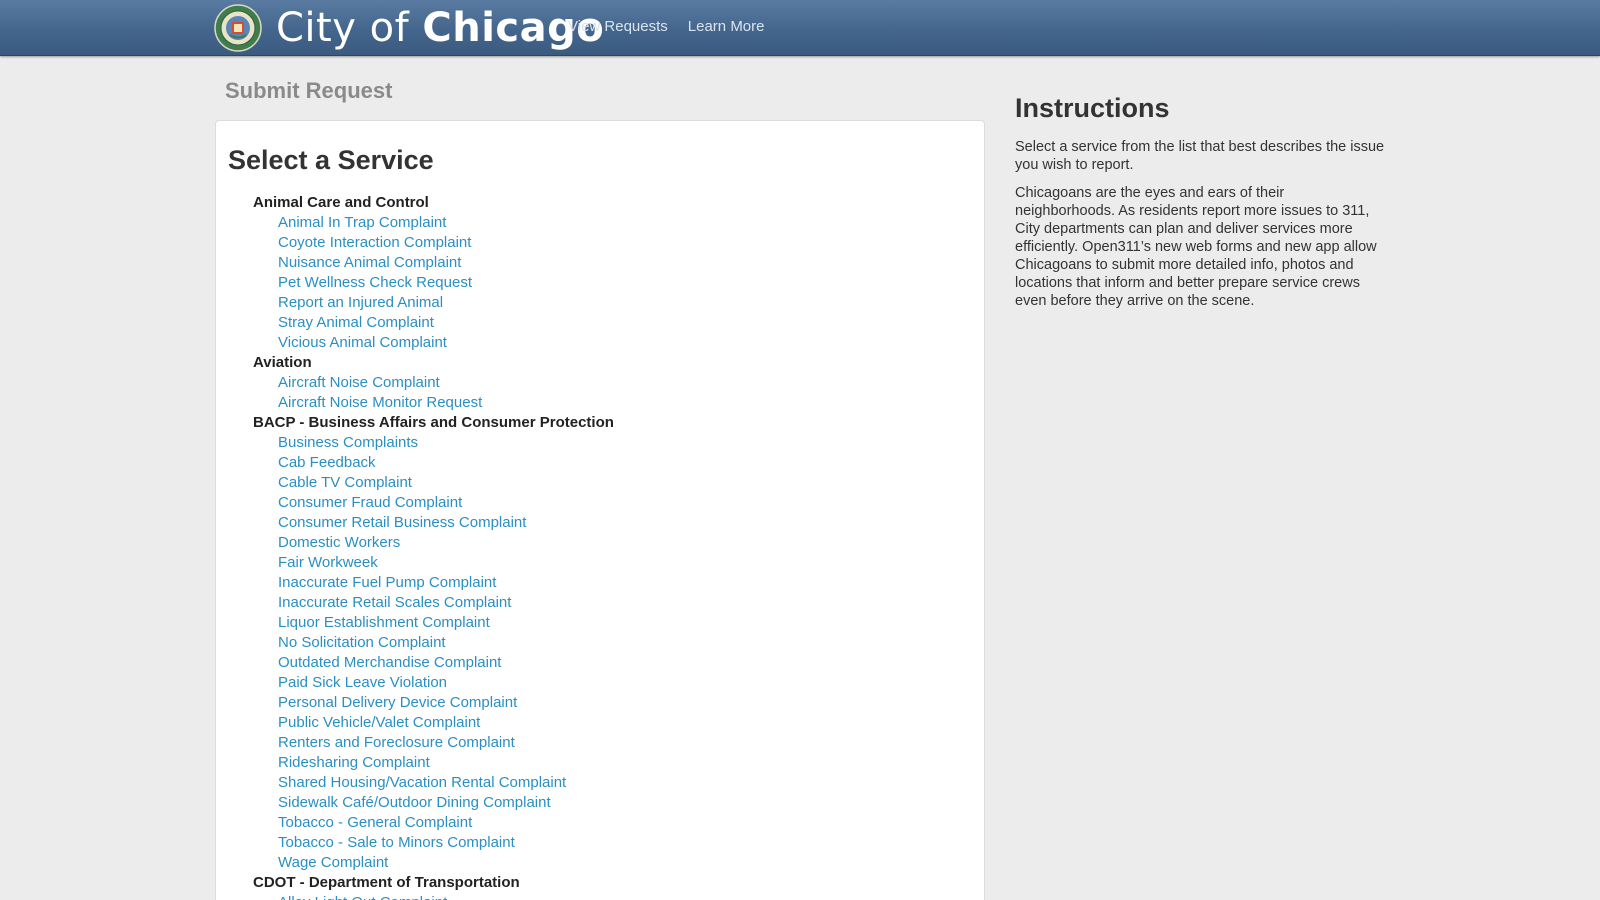 The height and width of the screenshot is (900, 1600). I want to click on service-link: Nuisance Animal Complaint, so click(369, 262).